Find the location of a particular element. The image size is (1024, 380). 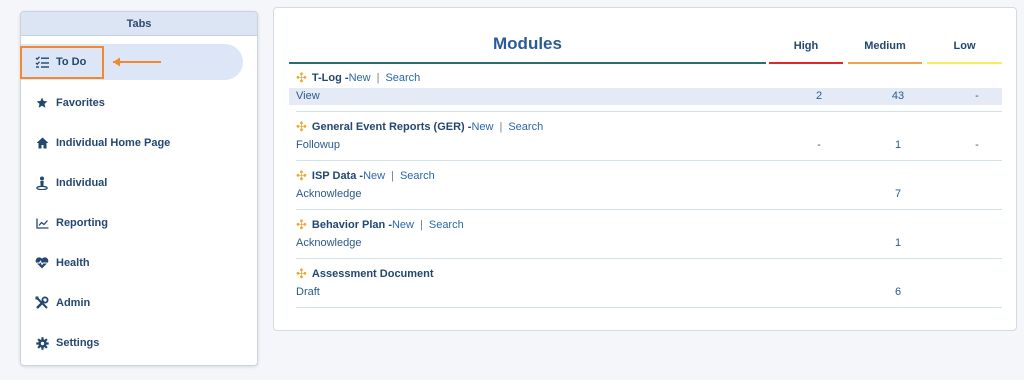

count-high: - is located at coordinates (819, 145).